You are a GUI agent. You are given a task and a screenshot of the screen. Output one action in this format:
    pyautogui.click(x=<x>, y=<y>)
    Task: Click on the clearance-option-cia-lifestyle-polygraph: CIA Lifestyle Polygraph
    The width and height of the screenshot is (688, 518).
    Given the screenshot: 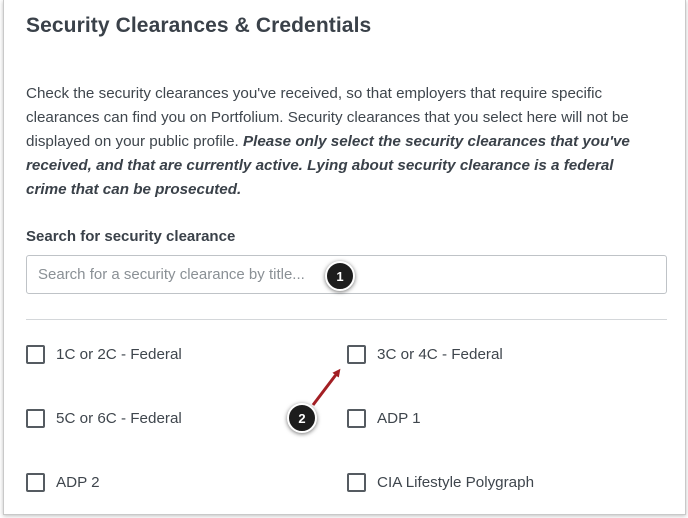 What is the action you would take?
    pyautogui.click(x=440, y=482)
    